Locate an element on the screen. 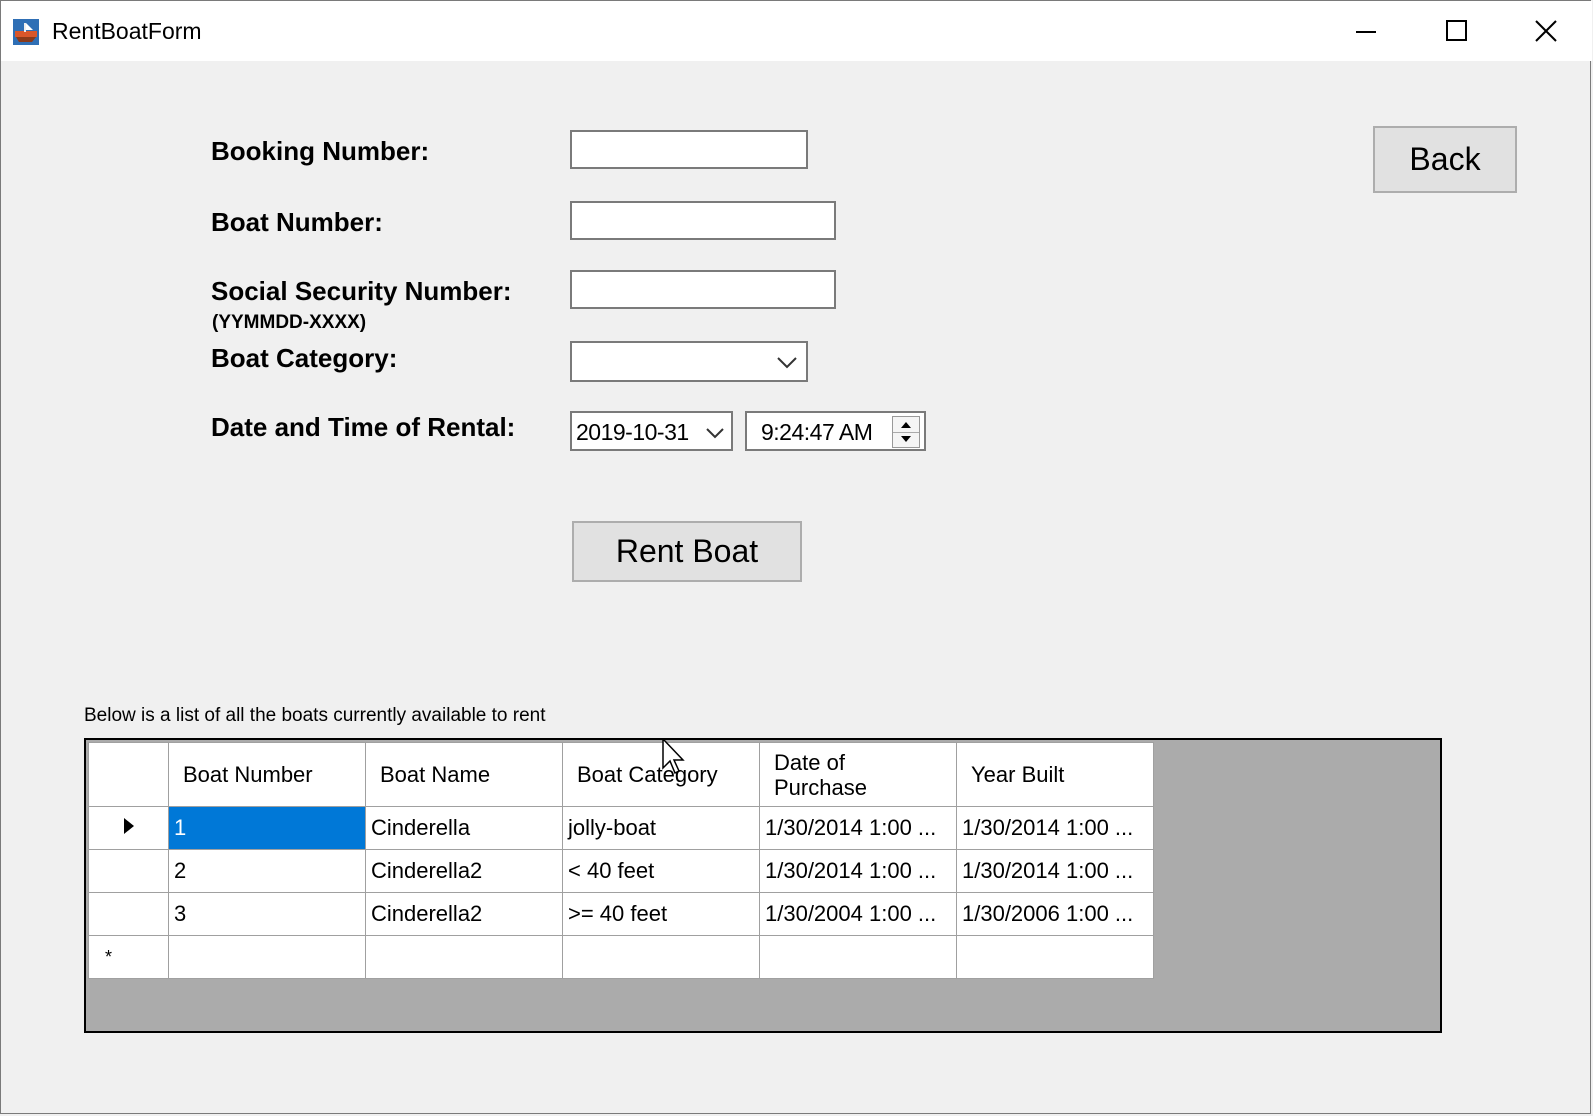  table-cell: < 40 feet is located at coordinates (661, 871).